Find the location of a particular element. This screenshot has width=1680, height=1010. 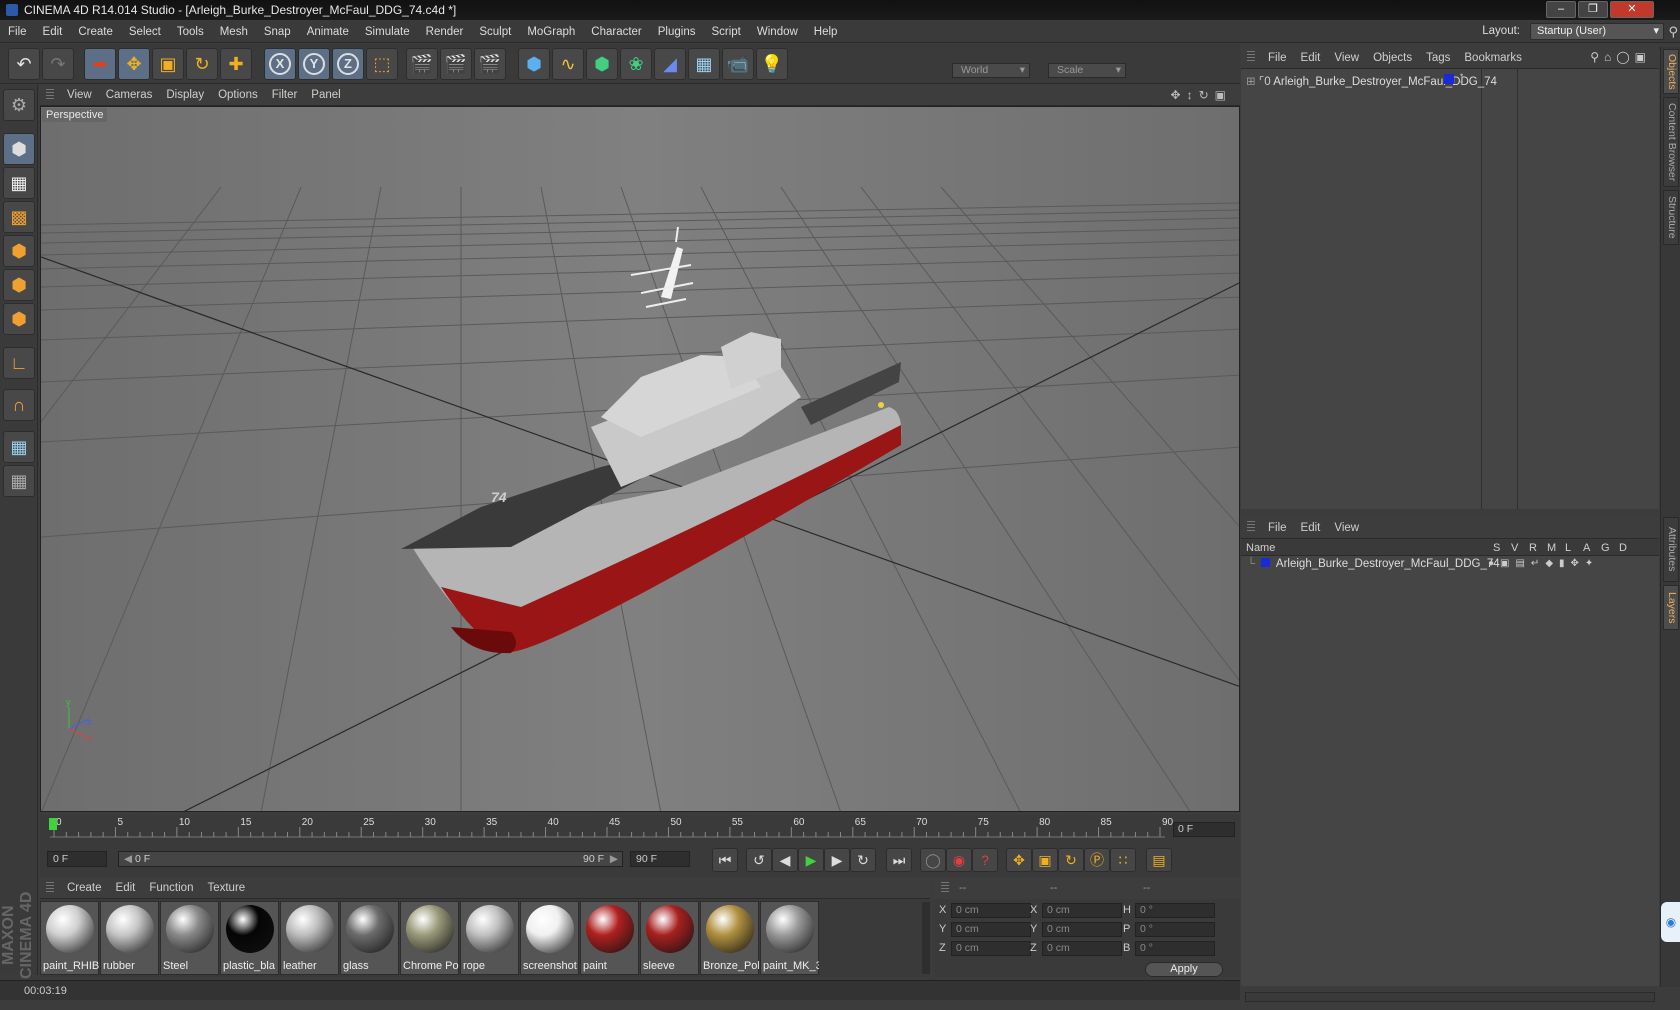

autokeying-button: ◉ is located at coordinates (959, 860).